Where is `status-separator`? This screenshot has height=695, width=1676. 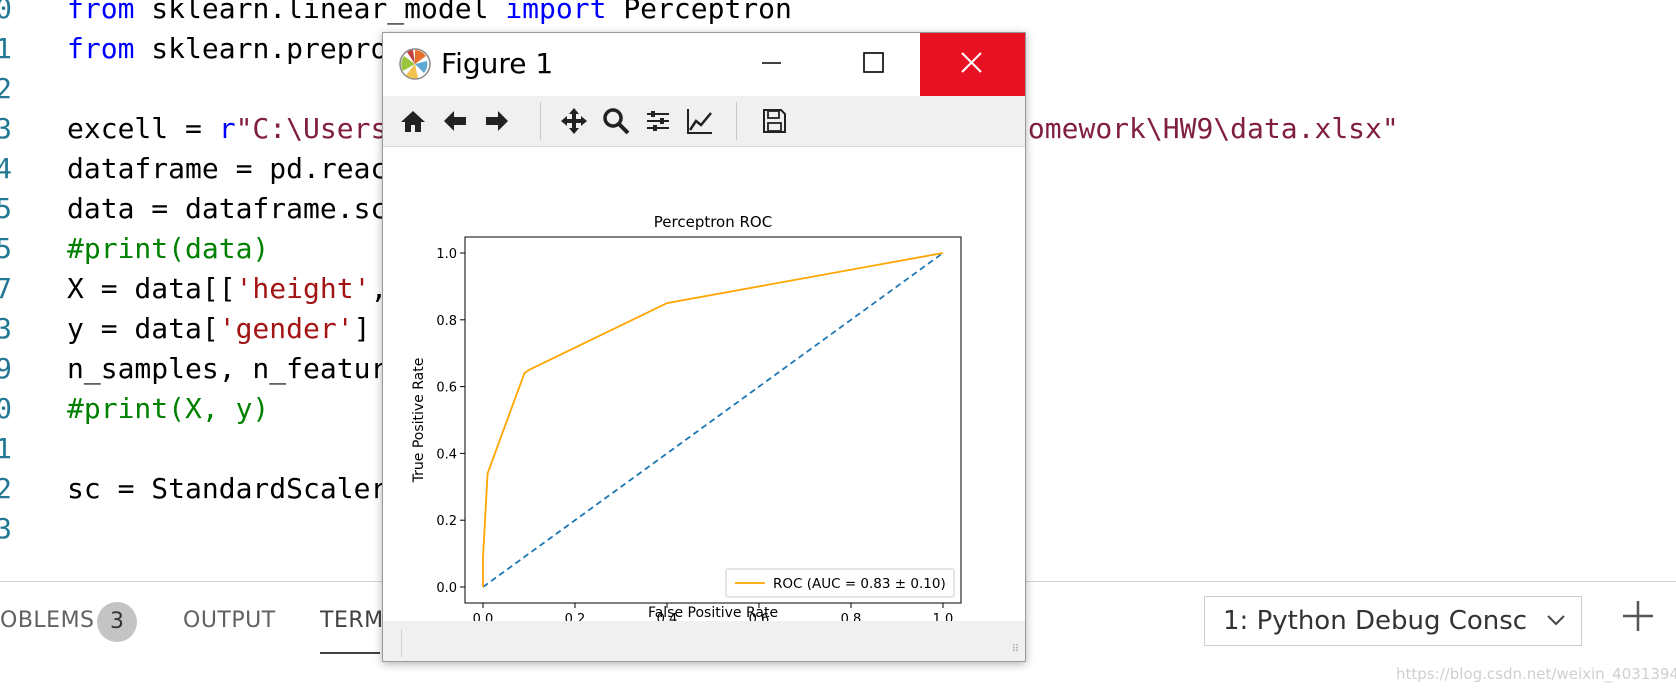
status-separator is located at coordinates (401, 643).